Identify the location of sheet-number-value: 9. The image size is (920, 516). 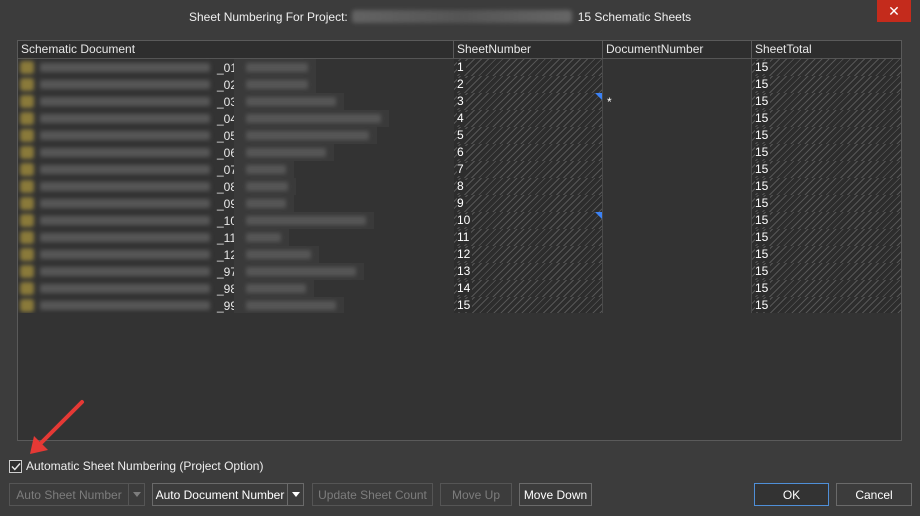
(461, 203).